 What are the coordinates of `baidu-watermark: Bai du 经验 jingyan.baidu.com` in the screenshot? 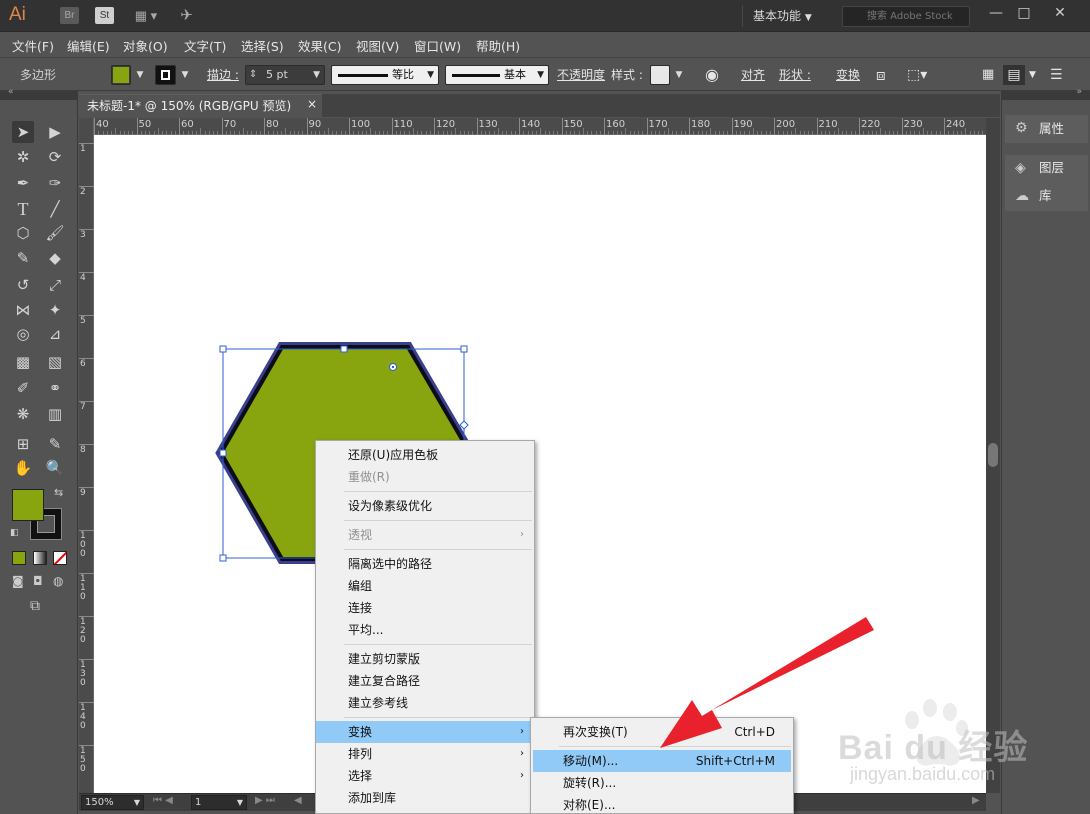 It's located at (963, 740).